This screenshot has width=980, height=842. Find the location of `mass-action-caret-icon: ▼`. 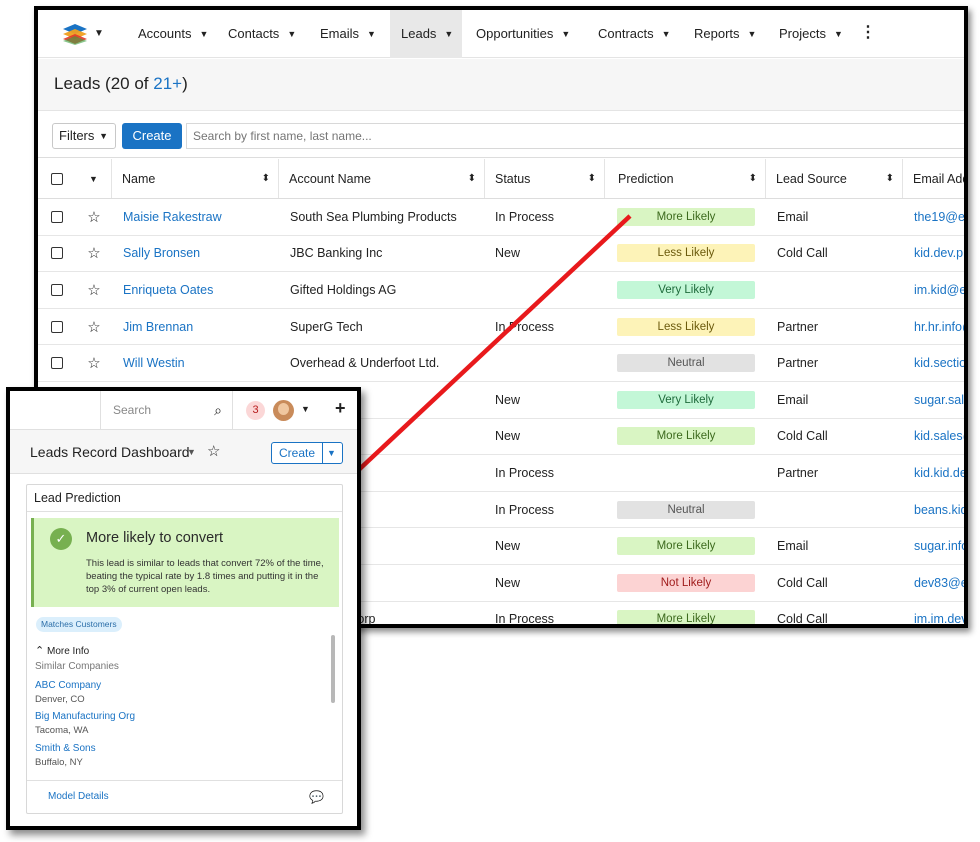

mass-action-caret-icon: ▼ is located at coordinates (93, 179).